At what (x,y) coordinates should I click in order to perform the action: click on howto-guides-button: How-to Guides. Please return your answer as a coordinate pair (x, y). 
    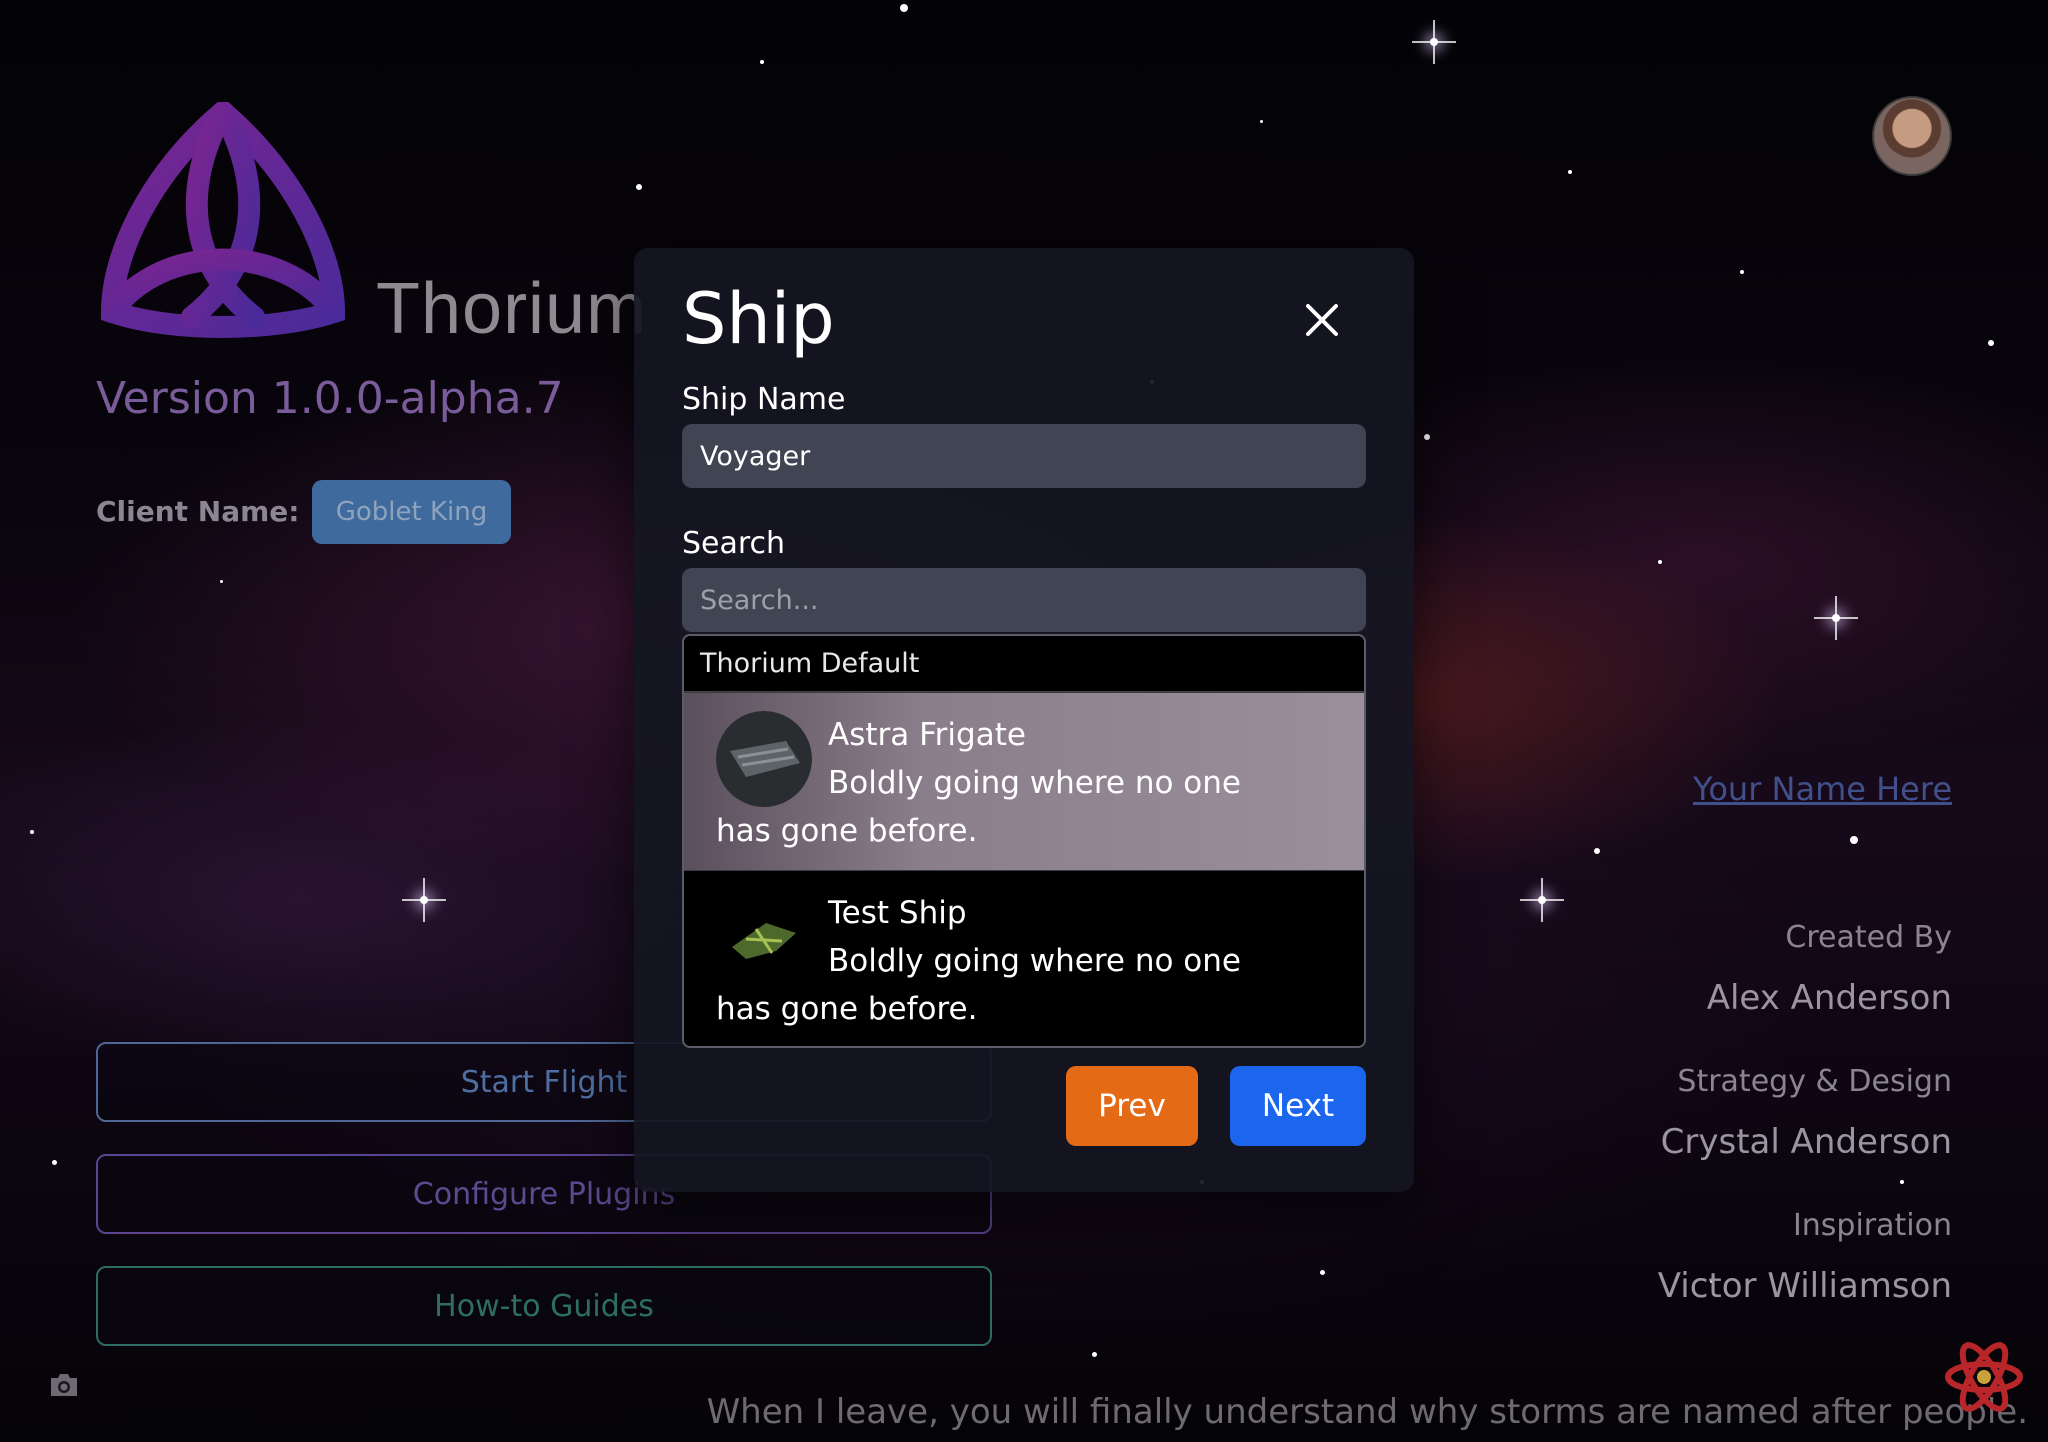
    Looking at the image, I should click on (544, 1306).